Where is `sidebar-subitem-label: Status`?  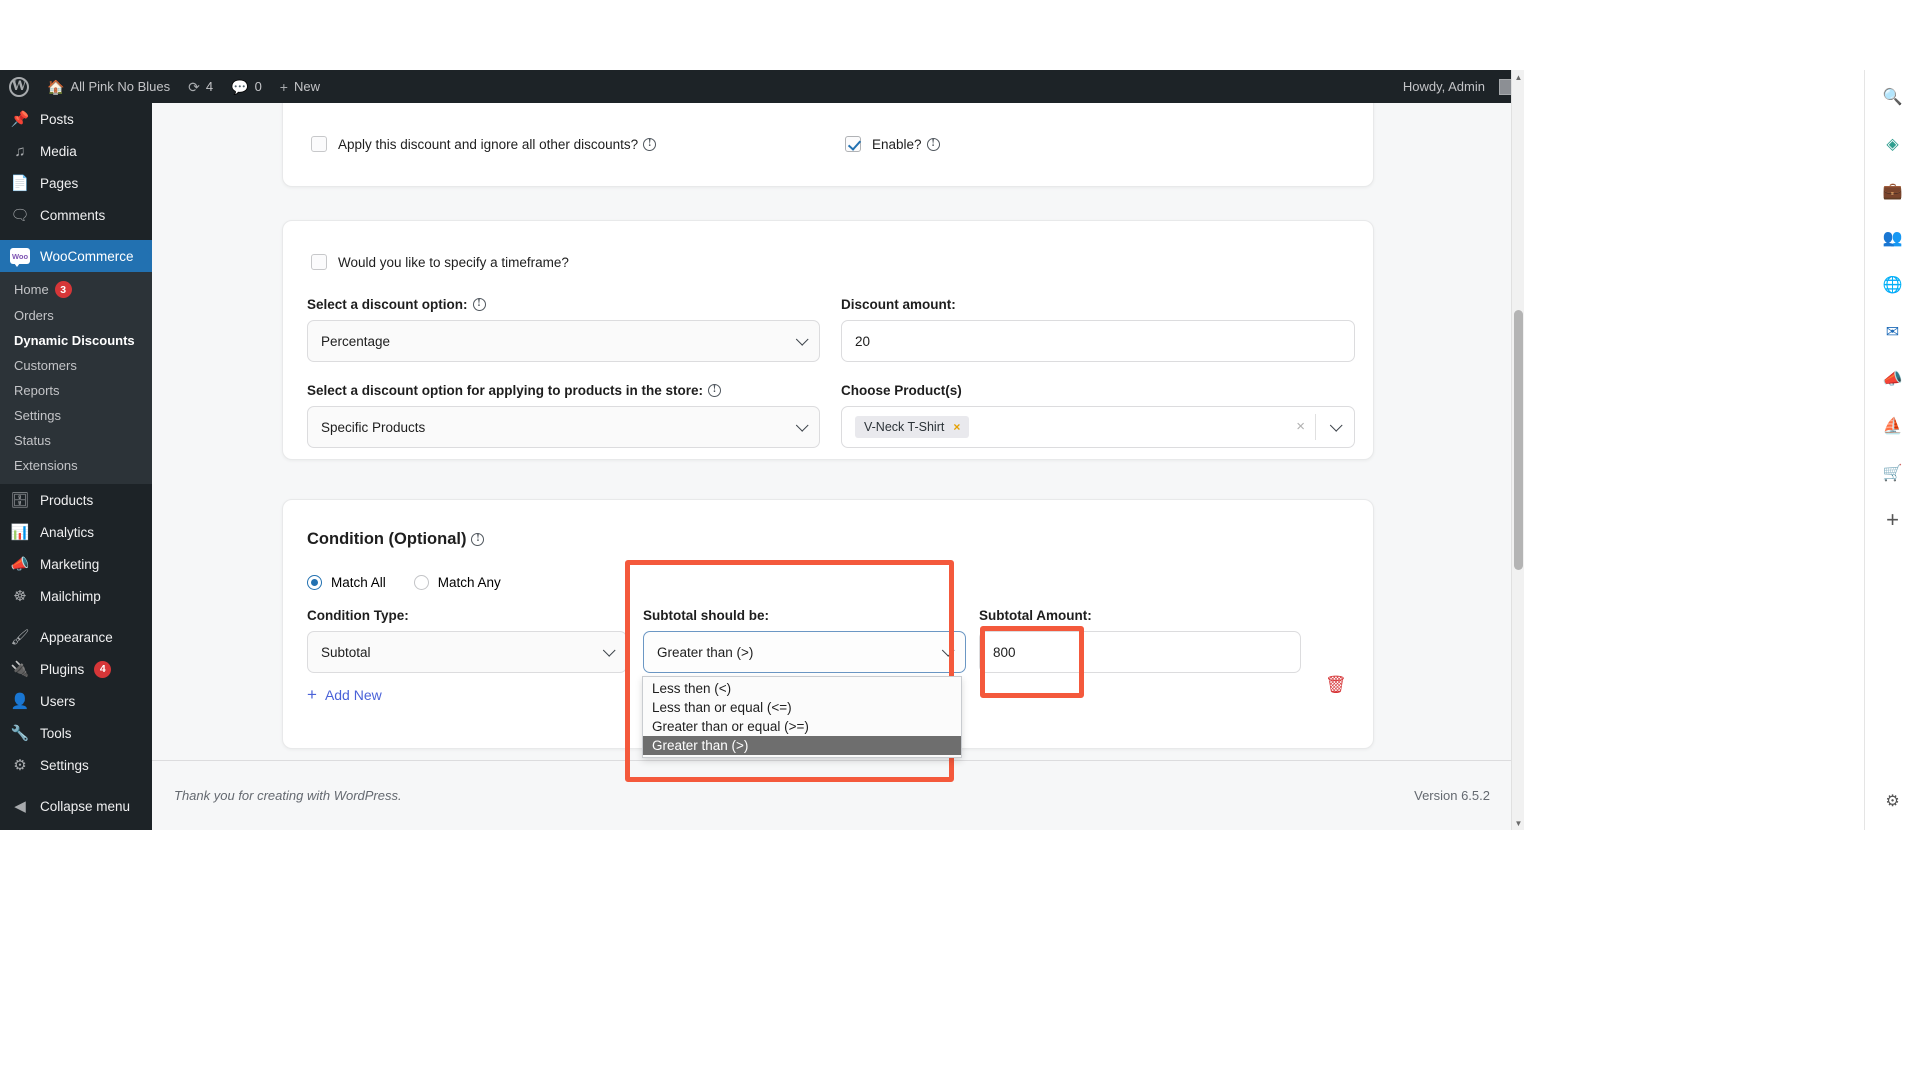
sidebar-subitem-label: Status is located at coordinates (32, 440).